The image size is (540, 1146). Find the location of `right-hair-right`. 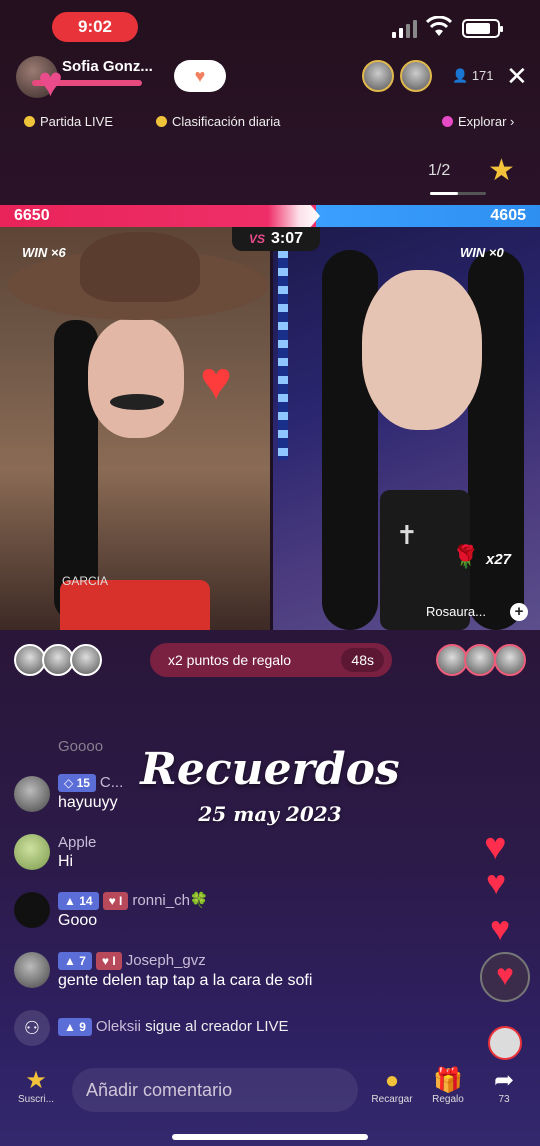

right-hair-right is located at coordinates (496, 440).